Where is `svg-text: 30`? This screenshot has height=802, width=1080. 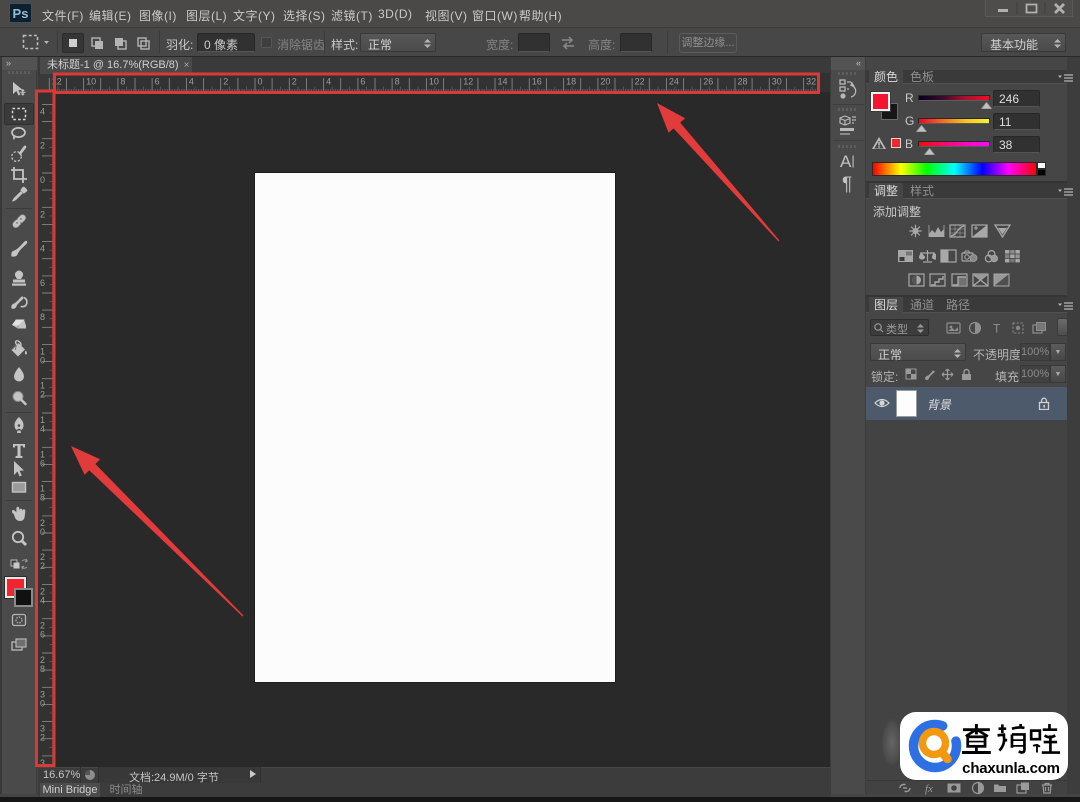 svg-text: 30 is located at coordinates (777, 82).